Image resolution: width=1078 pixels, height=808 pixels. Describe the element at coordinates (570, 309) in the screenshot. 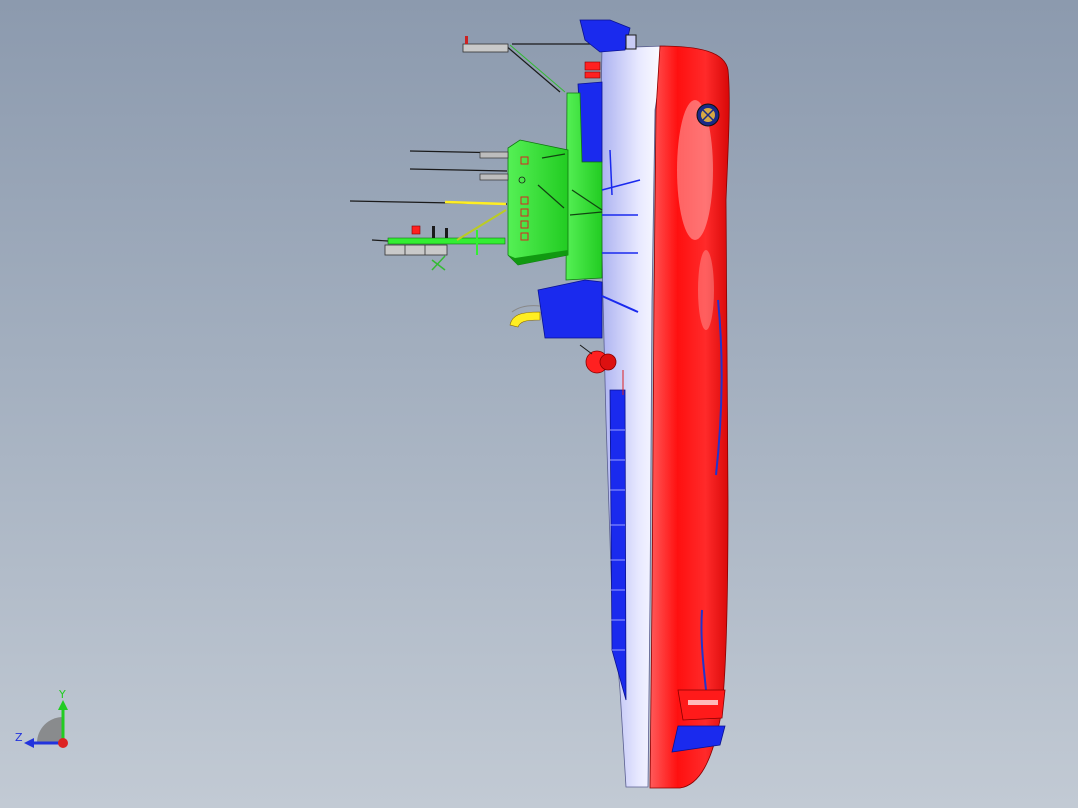

I see `blue-funnel` at that location.